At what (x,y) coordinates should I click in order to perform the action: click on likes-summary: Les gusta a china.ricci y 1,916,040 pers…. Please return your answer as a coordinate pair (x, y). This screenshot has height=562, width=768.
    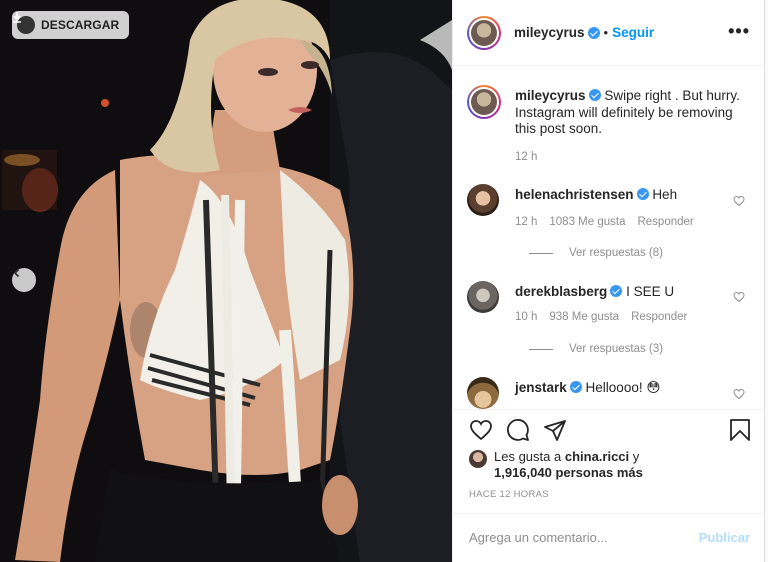
    Looking at the image, I should click on (556, 465).